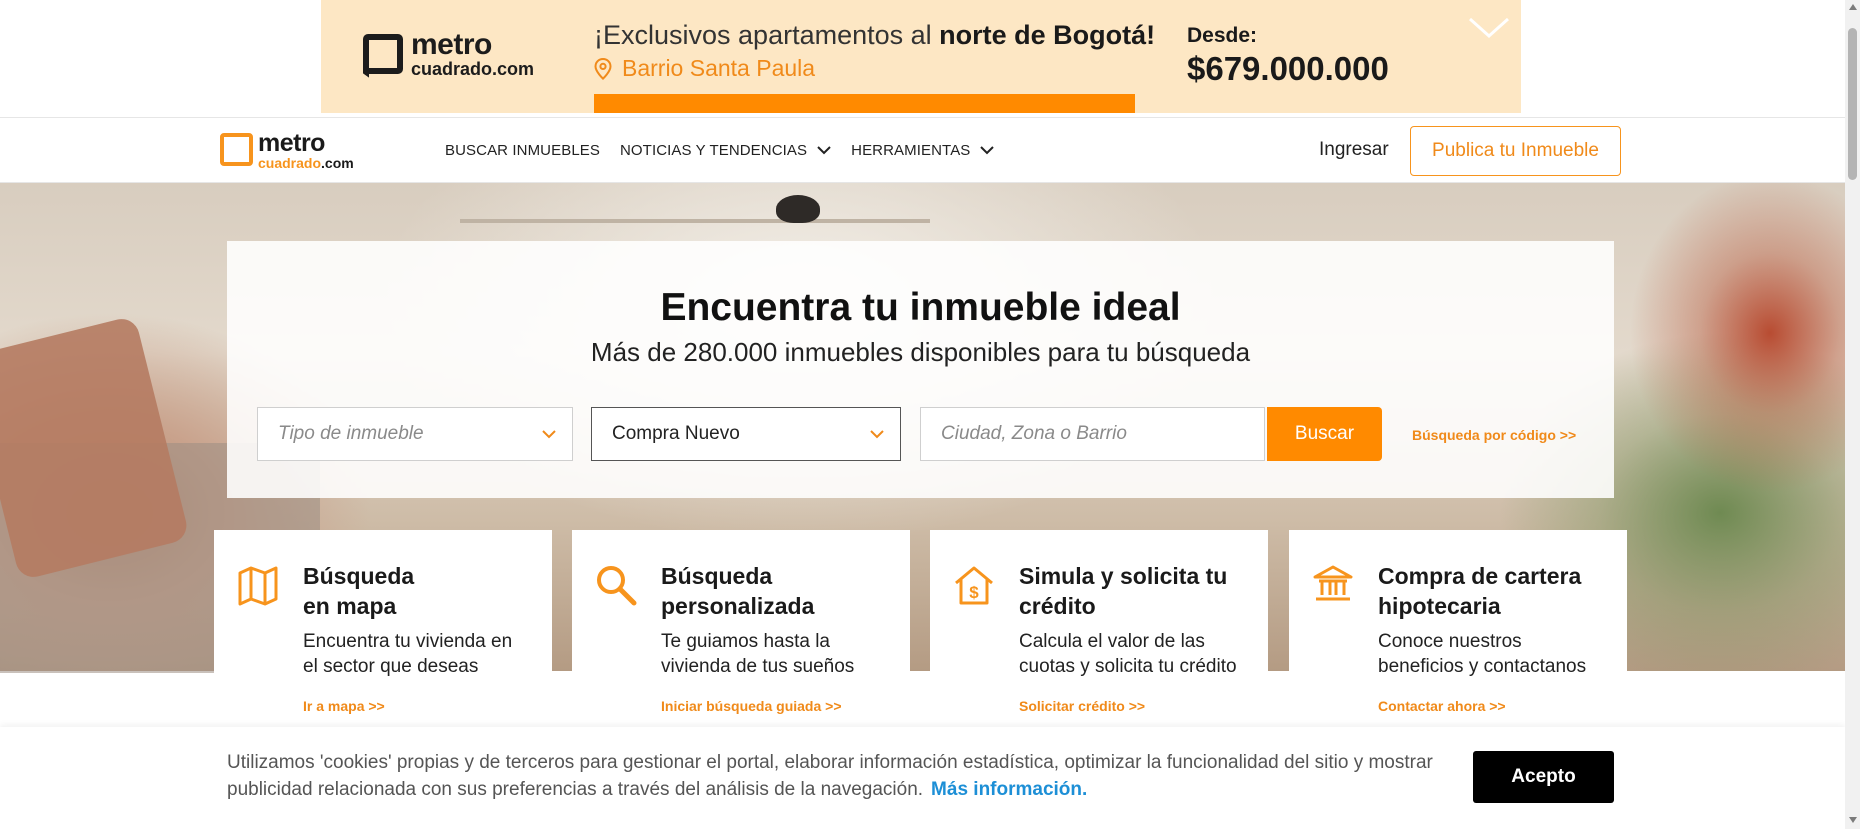 Image resolution: width=1860 pixels, height=829 pixels. I want to click on card-title-line2: crédito, so click(1057, 606).